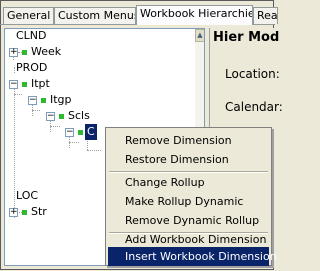  What do you see at coordinates (254, 107) in the screenshot?
I see `calendar-label: Calendar:` at bounding box center [254, 107].